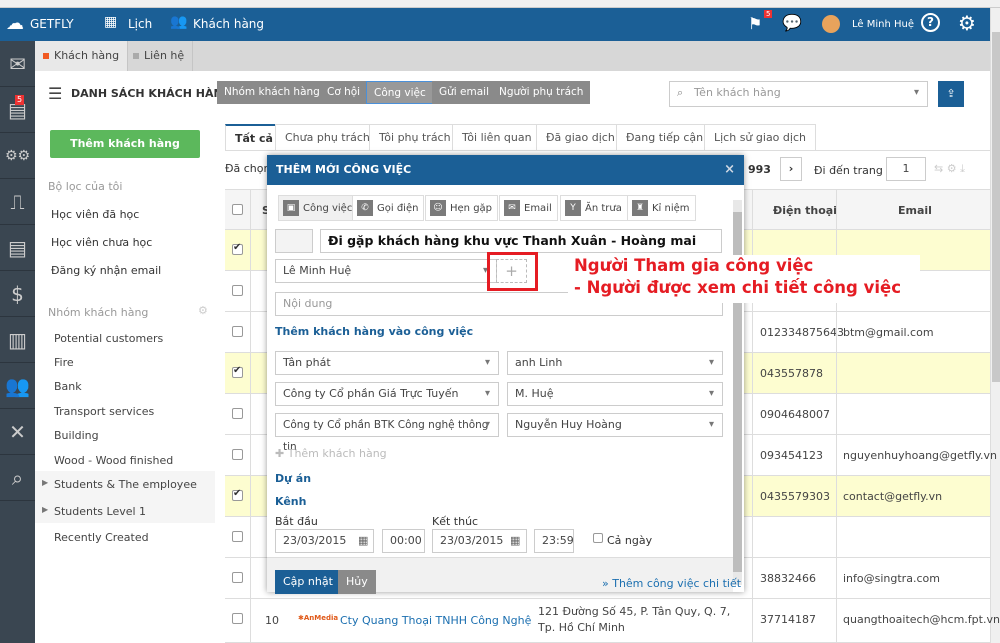 The width and height of the screenshot is (1000, 643). Describe the element at coordinates (464, 92) in the screenshot. I see `send-email-button: Gửi email` at that location.